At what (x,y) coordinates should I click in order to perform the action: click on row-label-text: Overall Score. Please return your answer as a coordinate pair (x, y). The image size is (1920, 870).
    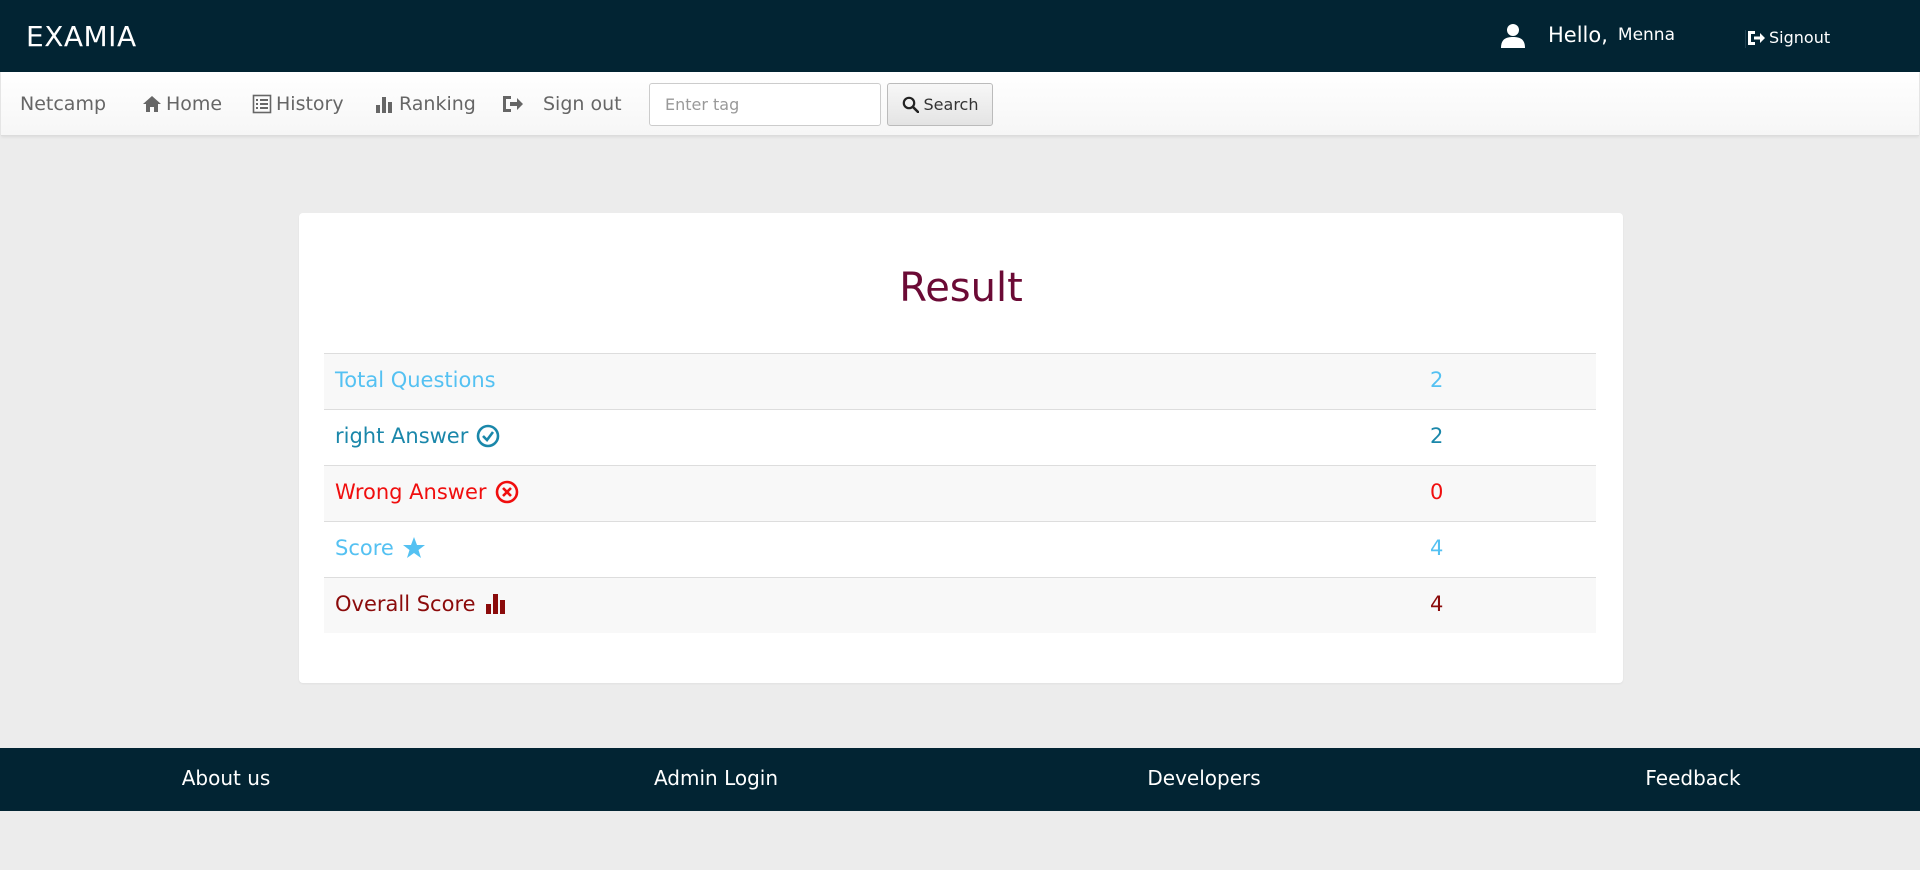
    Looking at the image, I should click on (405, 604).